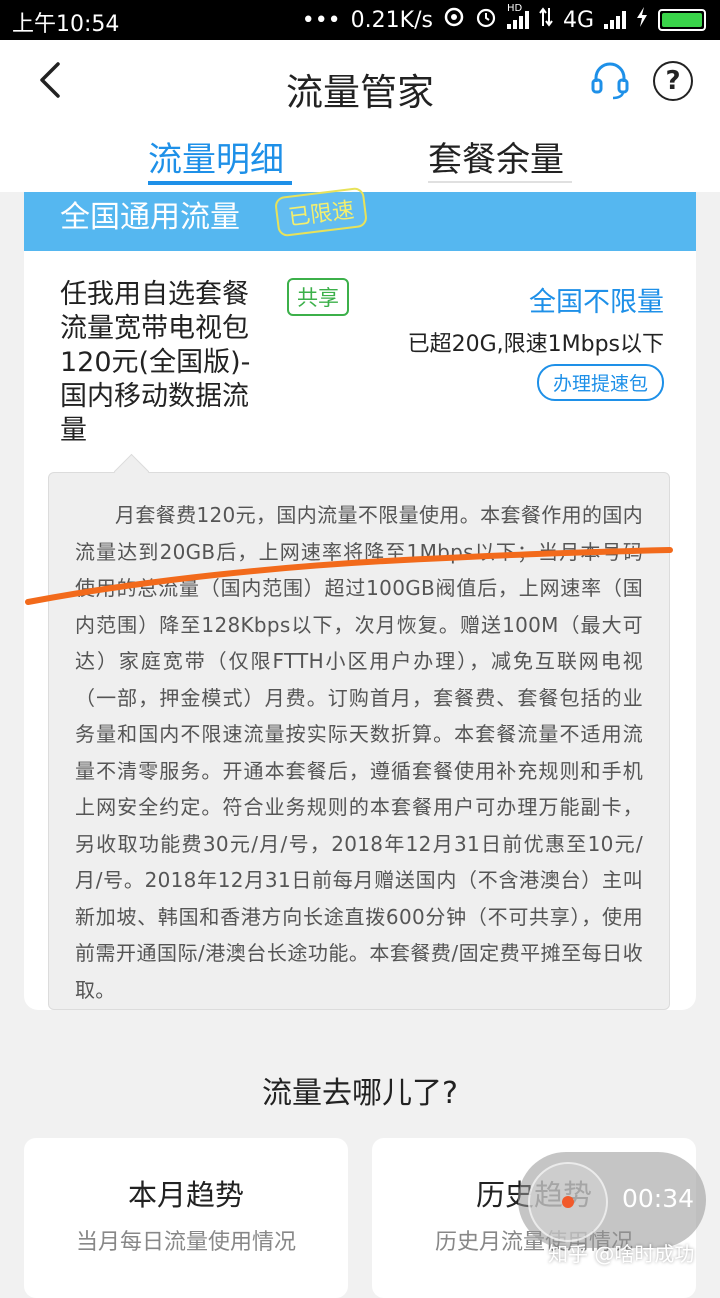 This screenshot has height=1298, width=720. Describe the element at coordinates (612, 1200) in the screenshot. I see `recording-timer-overlay: 00:34` at that location.